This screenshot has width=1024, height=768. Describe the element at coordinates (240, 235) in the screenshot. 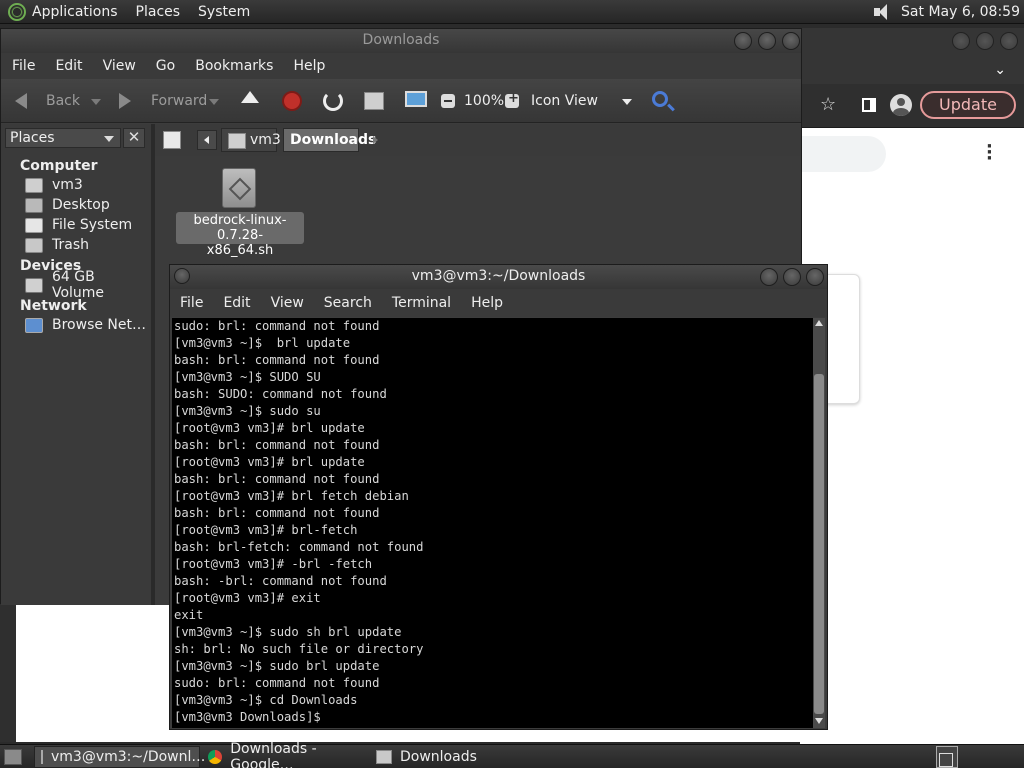

I see `file-name-label: bedrock-linux-0.7.28- x86_64.sh` at that location.